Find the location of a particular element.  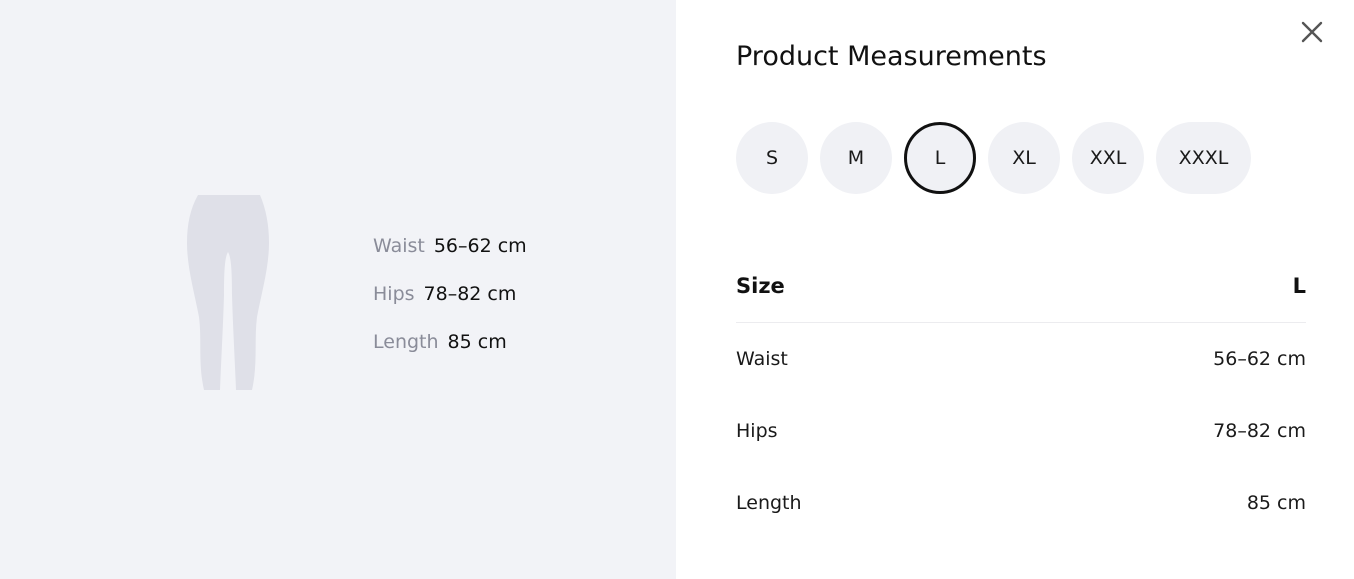

close-button is located at coordinates (1312, 32).